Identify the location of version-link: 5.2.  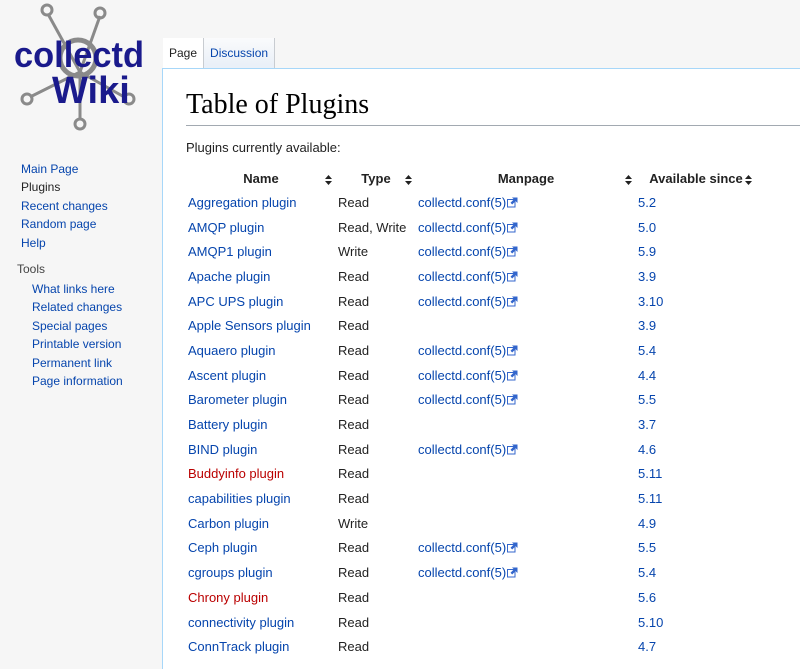
(647, 202).